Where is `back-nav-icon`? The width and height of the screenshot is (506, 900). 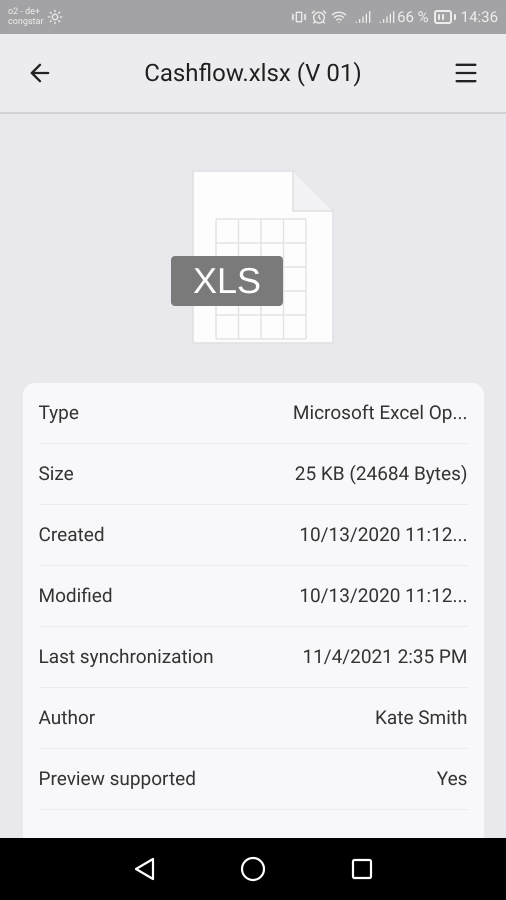 back-nav-icon is located at coordinates (144, 869).